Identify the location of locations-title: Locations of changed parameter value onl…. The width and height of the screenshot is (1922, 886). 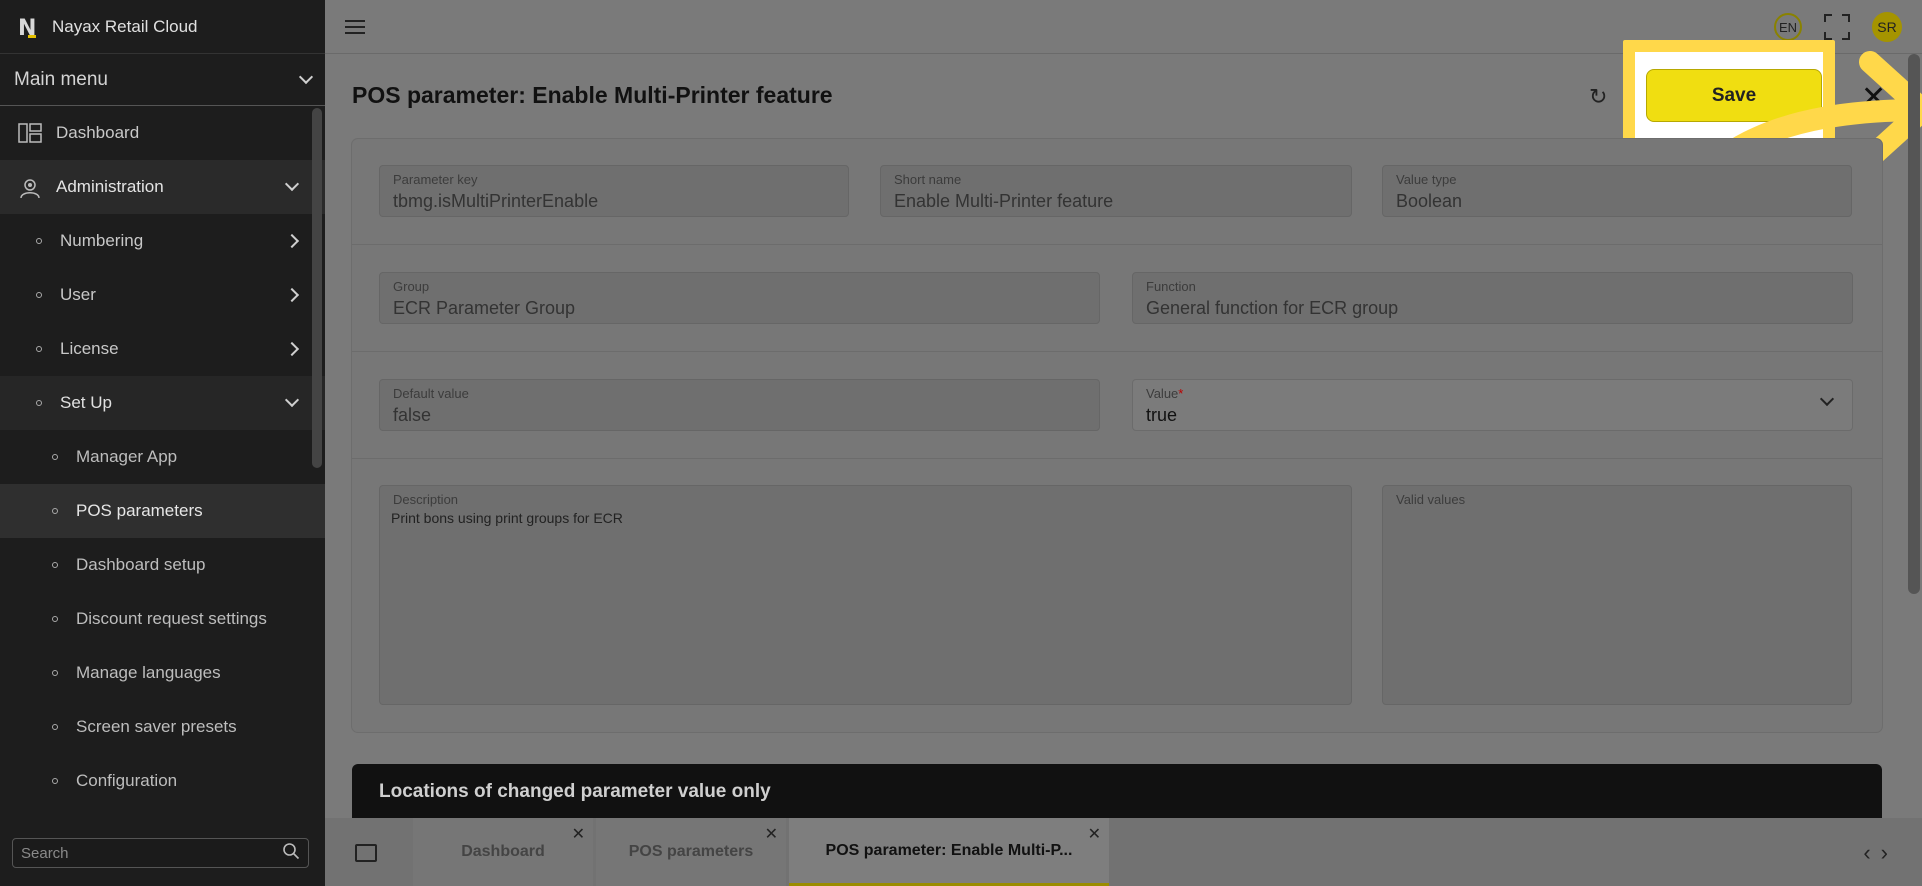
(575, 791).